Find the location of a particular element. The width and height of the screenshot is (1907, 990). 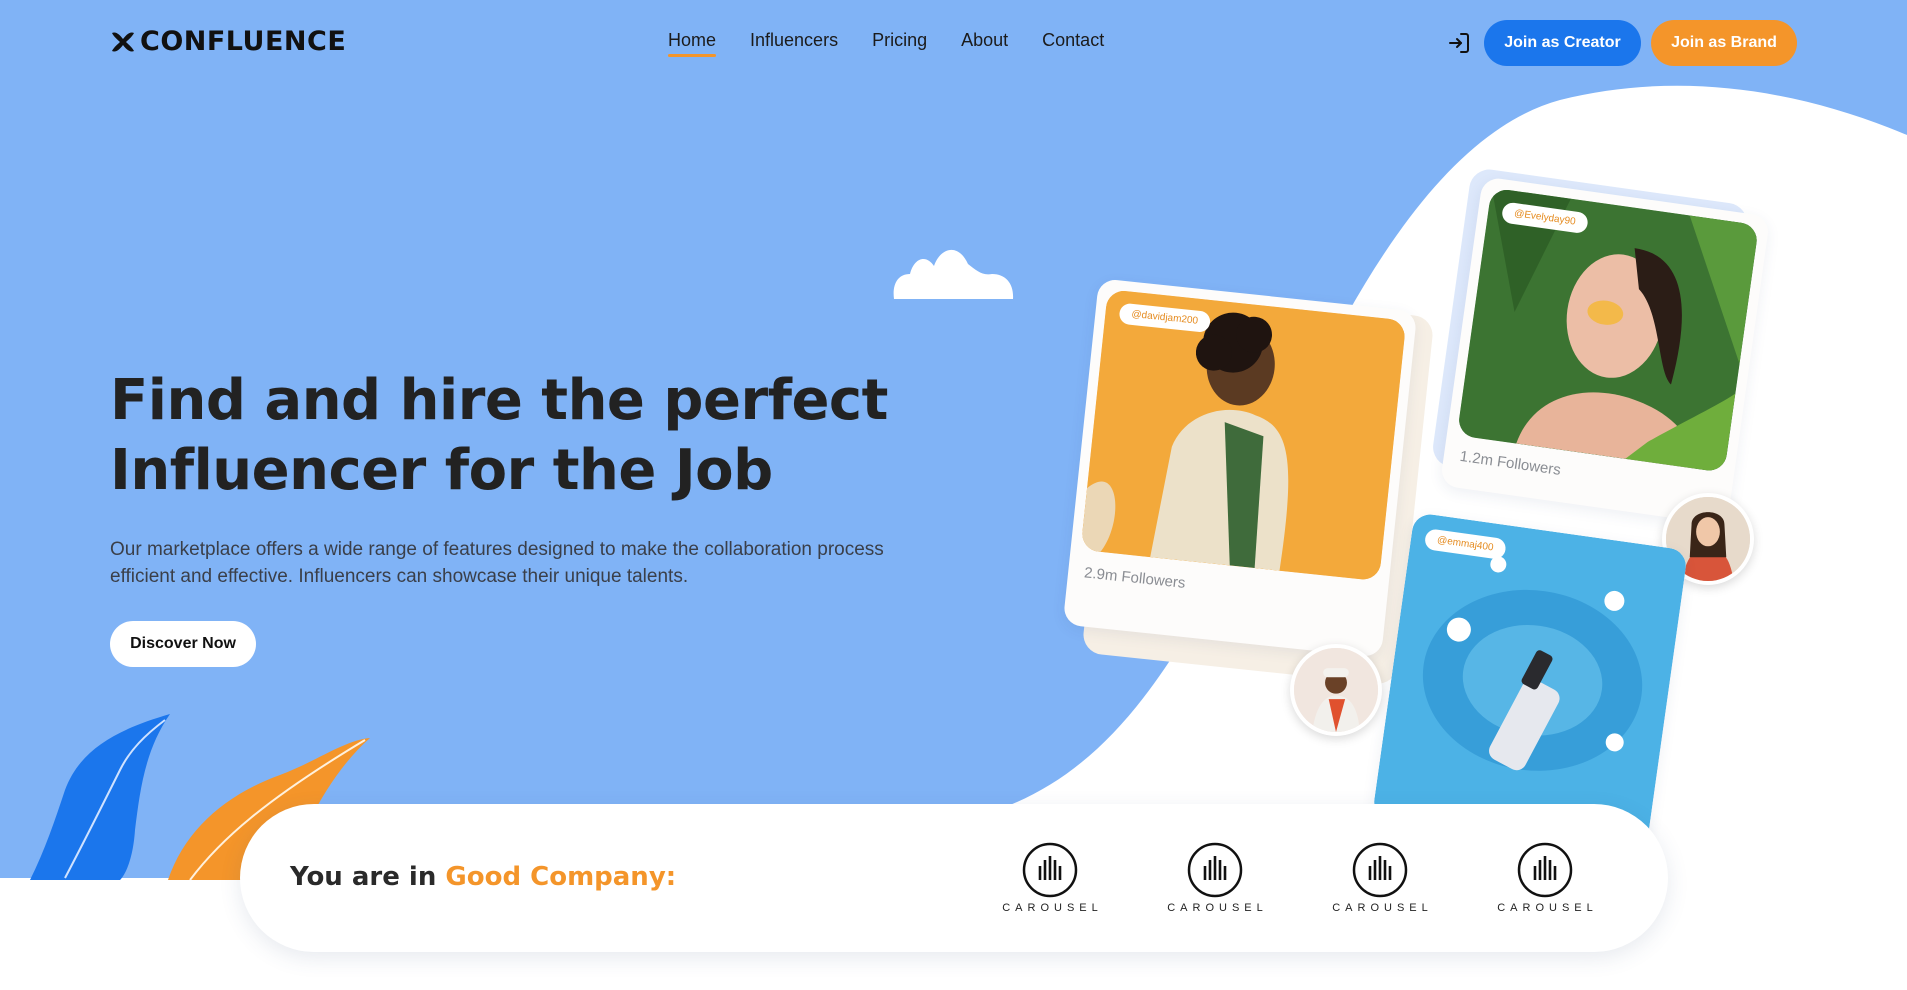

discover-now-button: Discover Now is located at coordinates (183, 644).